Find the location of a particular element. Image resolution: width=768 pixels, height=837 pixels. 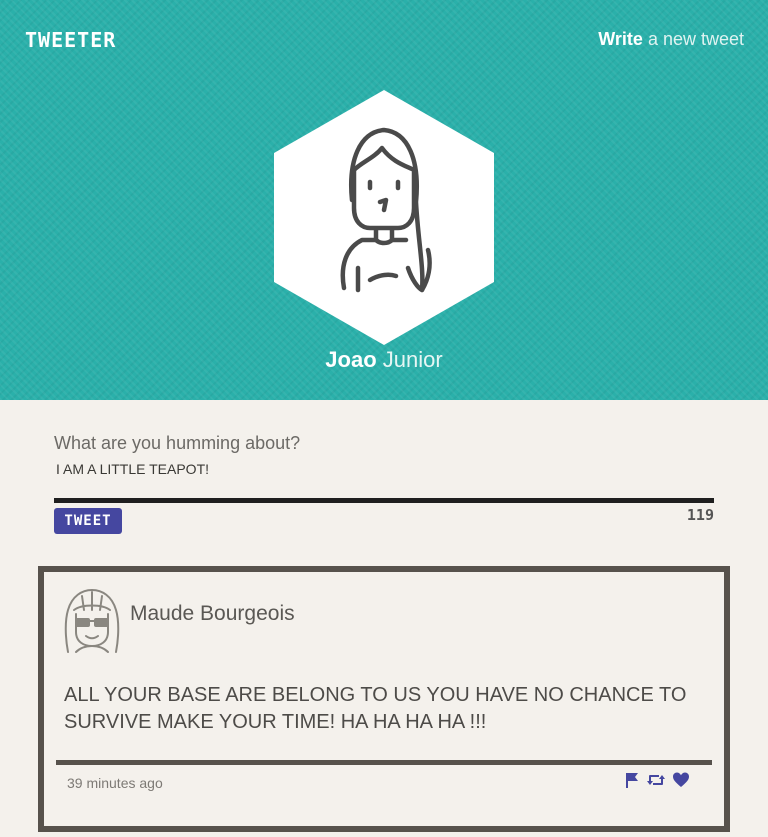

tweet-input is located at coordinates (384, 469).